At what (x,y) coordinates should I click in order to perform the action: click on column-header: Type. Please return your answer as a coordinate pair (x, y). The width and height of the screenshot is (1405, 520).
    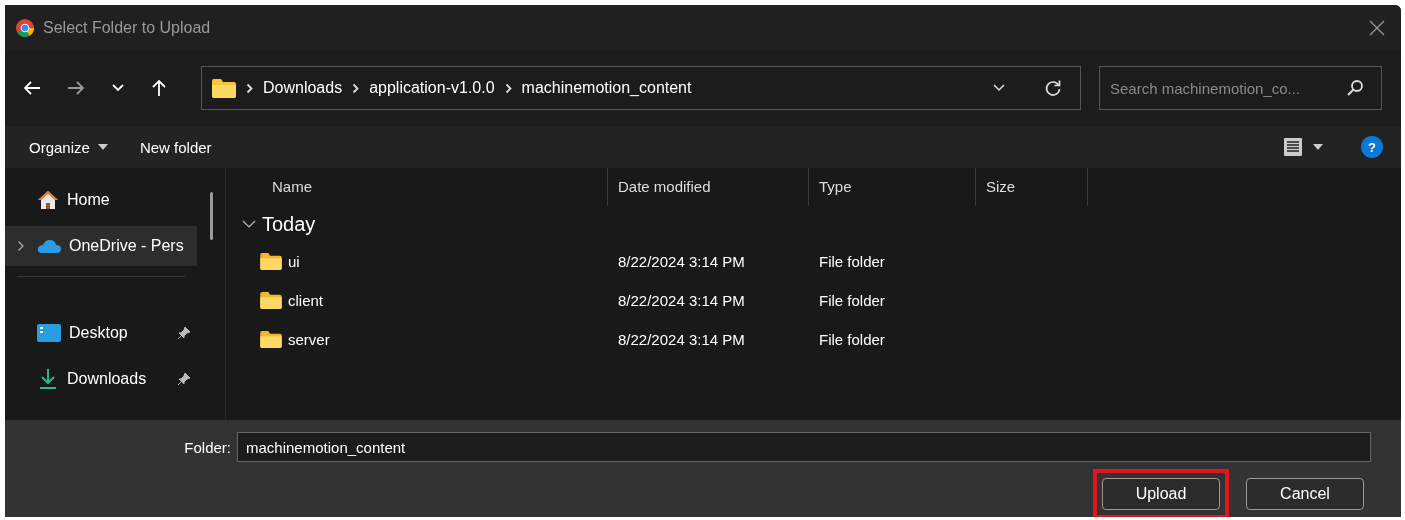
    Looking at the image, I should click on (892, 187).